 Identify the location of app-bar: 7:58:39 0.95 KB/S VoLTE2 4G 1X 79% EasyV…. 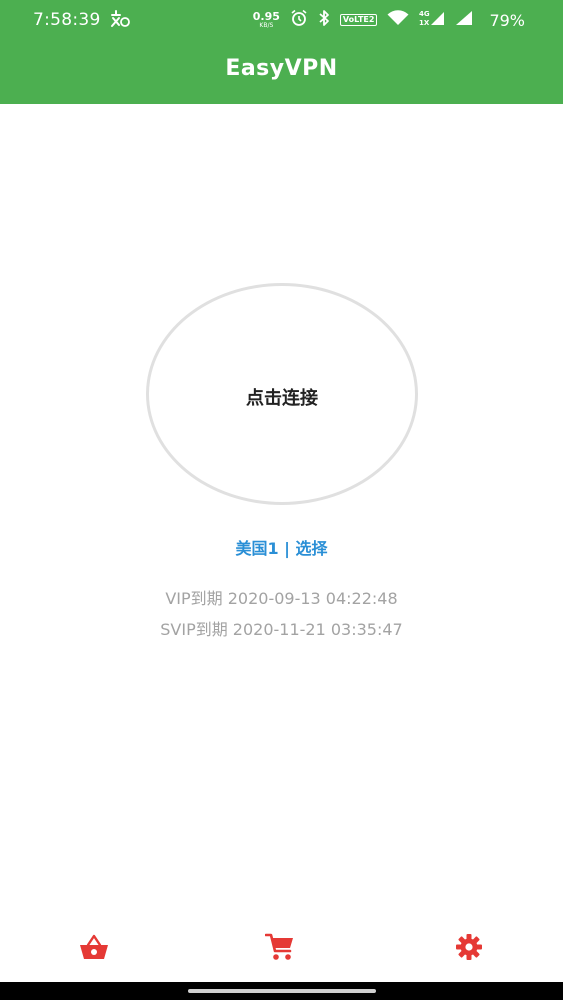
(281, 52).